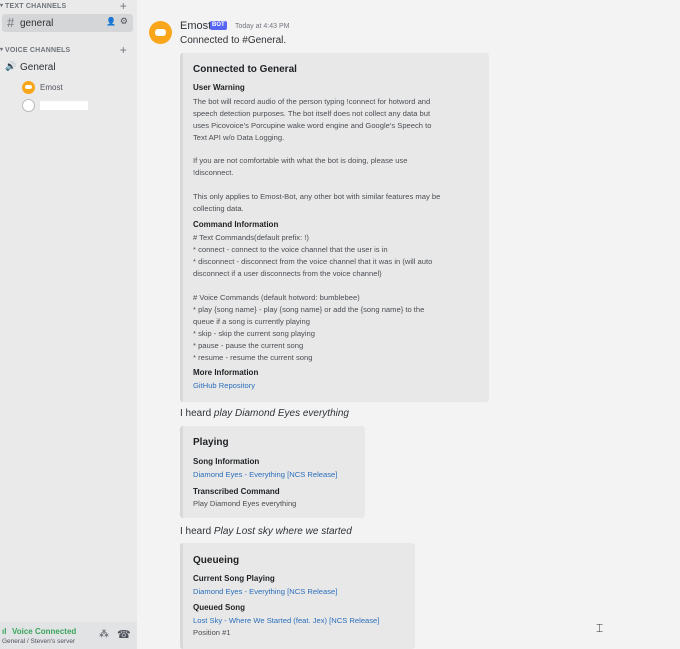 The image size is (680, 649). What do you see at coordinates (248, 345) in the screenshot?
I see `command-line: * pause - pause the current song` at bounding box center [248, 345].